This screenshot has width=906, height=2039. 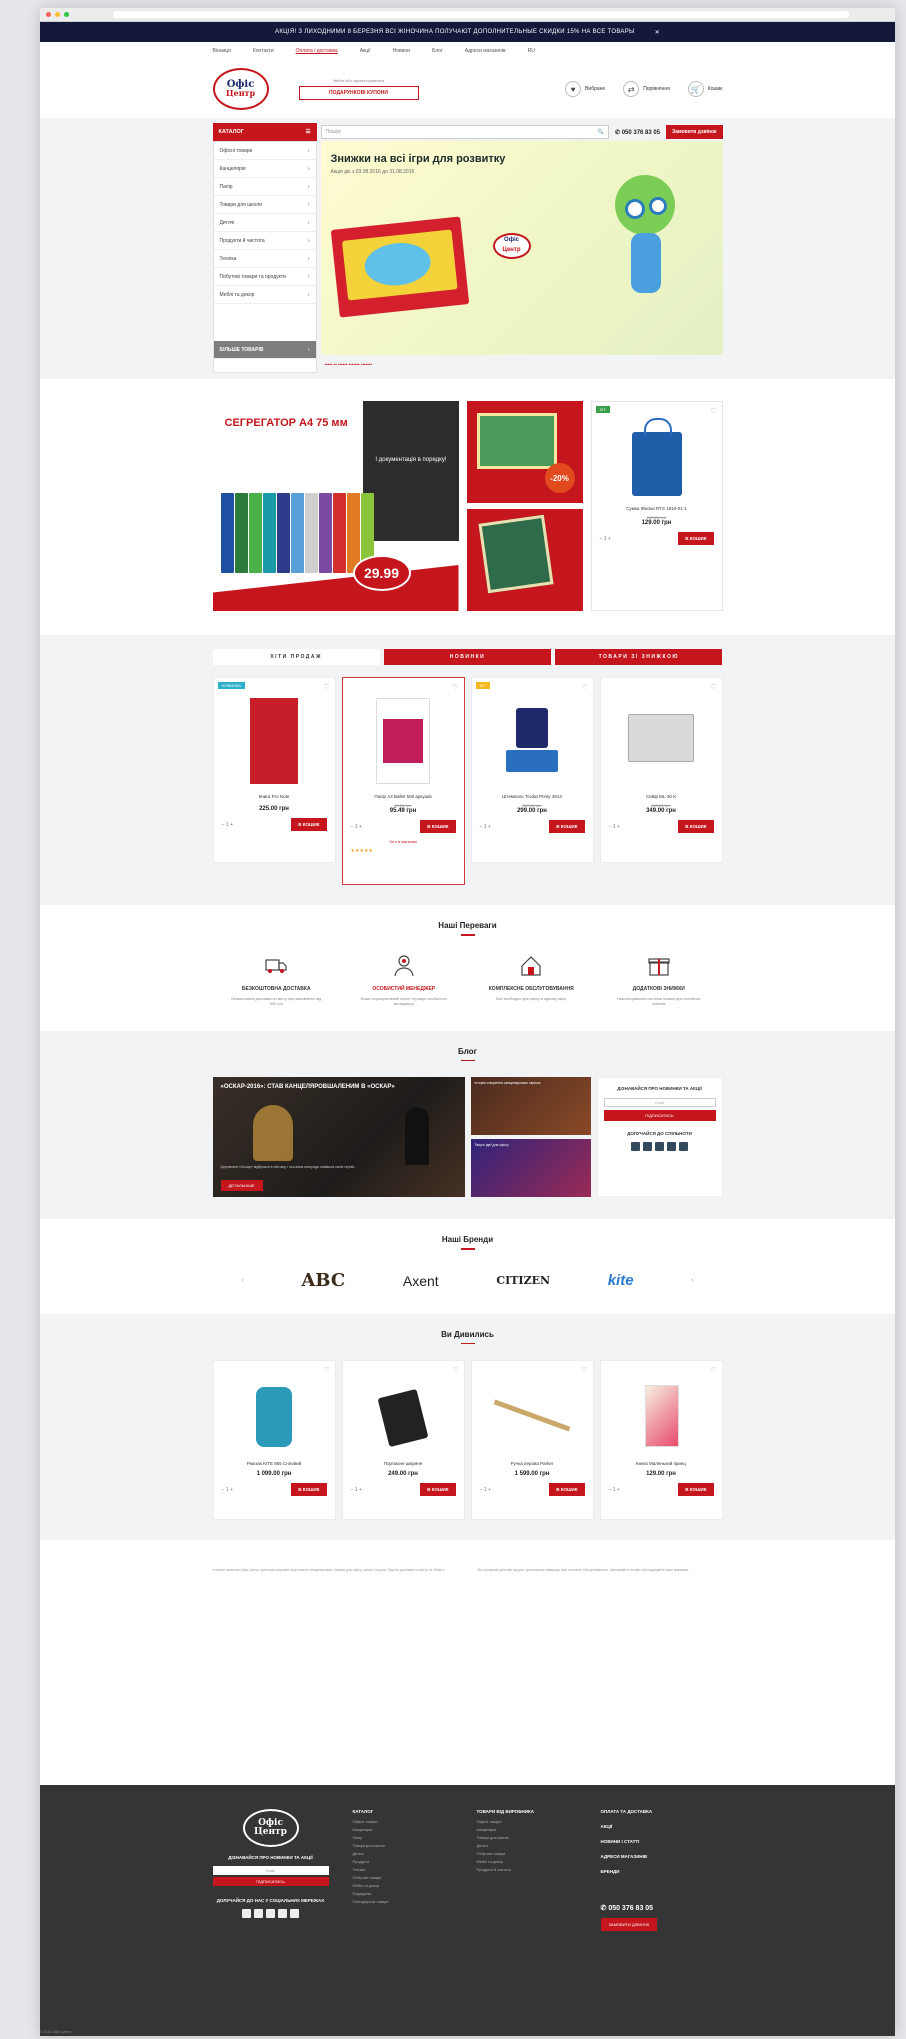 What do you see at coordinates (464, 132) in the screenshot?
I see `search-input: Пошук 🔍` at bounding box center [464, 132].